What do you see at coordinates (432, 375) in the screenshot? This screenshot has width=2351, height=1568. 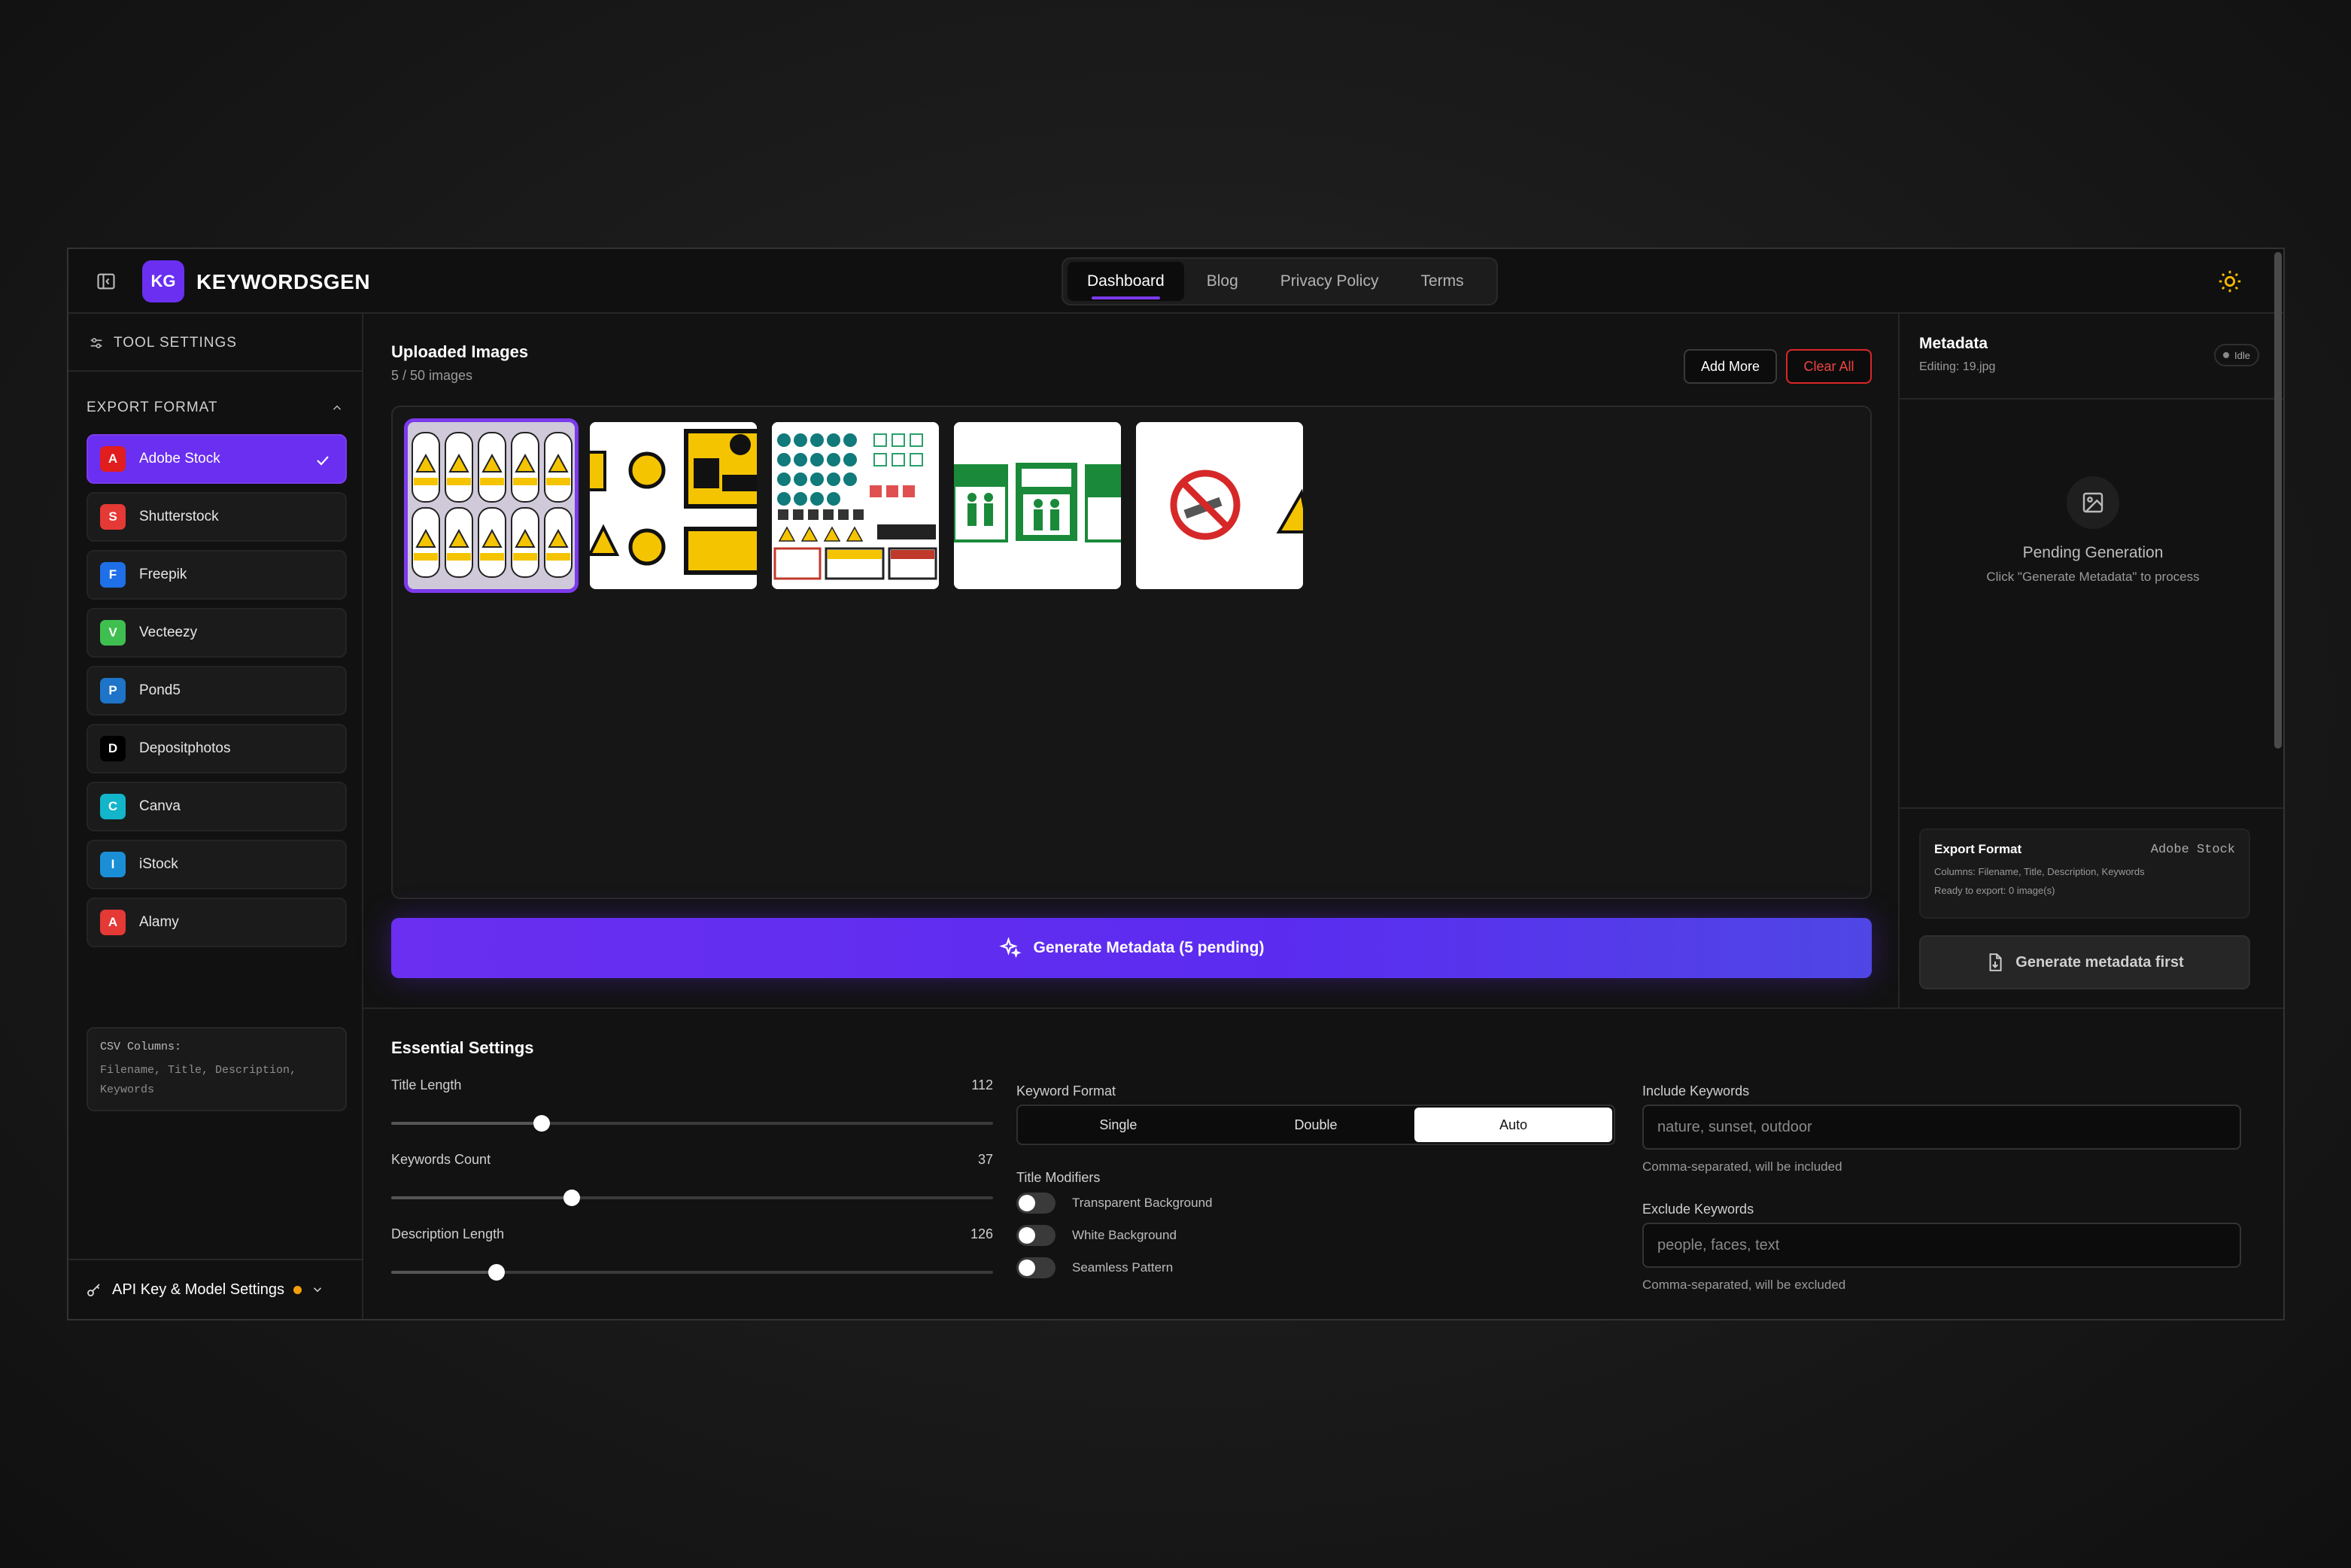 I see `image-count: 5 / 50 images` at bounding box center [432, 375].